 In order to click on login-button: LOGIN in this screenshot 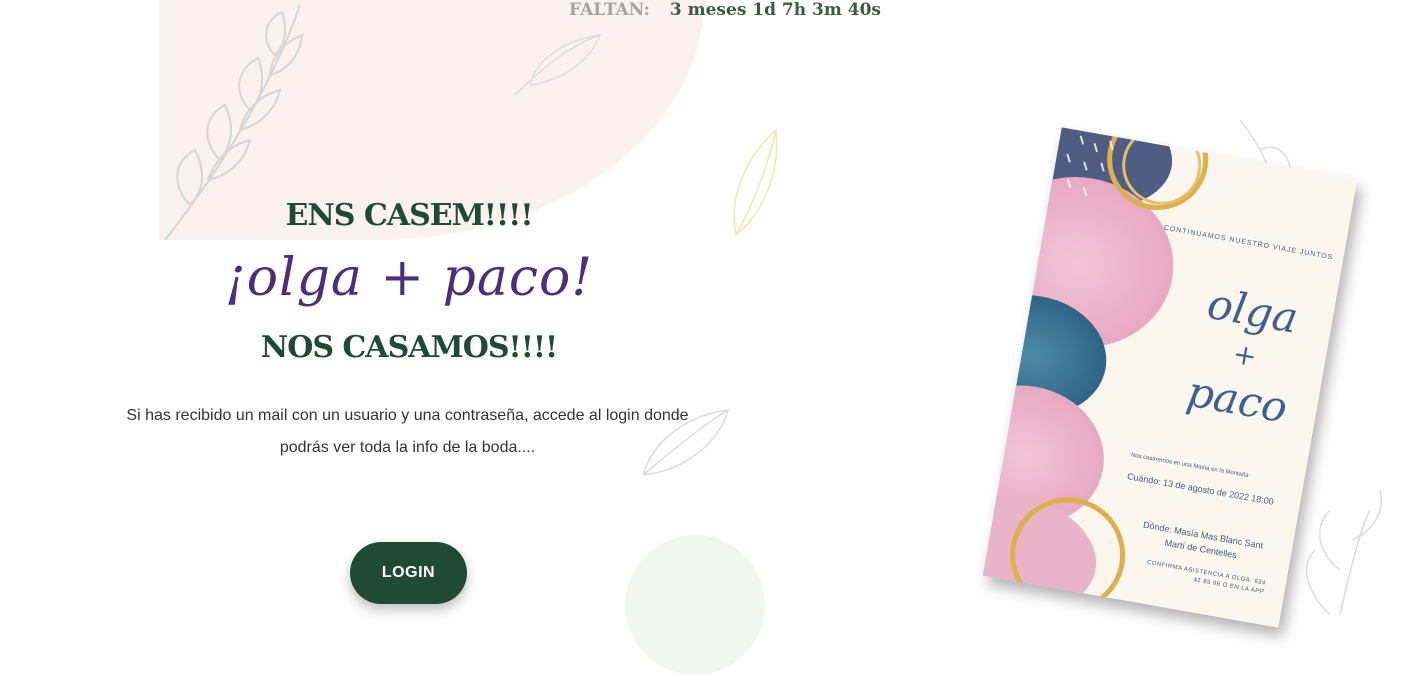, I will do `click(408, 573)`.